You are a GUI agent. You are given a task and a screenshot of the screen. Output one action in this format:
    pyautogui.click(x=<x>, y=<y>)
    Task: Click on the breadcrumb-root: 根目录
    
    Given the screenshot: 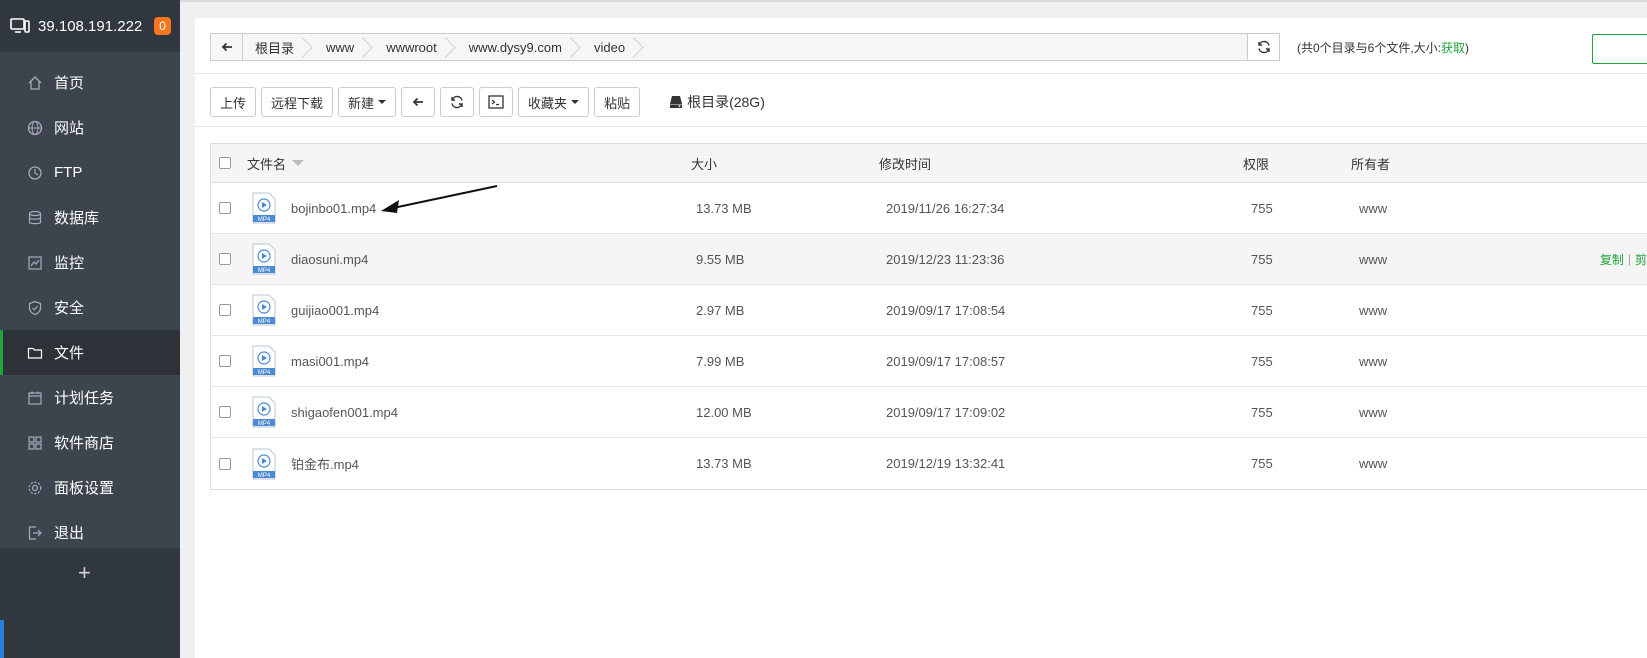 What is the action you would take?
    pyautogui.click(x=278, y=47)
    